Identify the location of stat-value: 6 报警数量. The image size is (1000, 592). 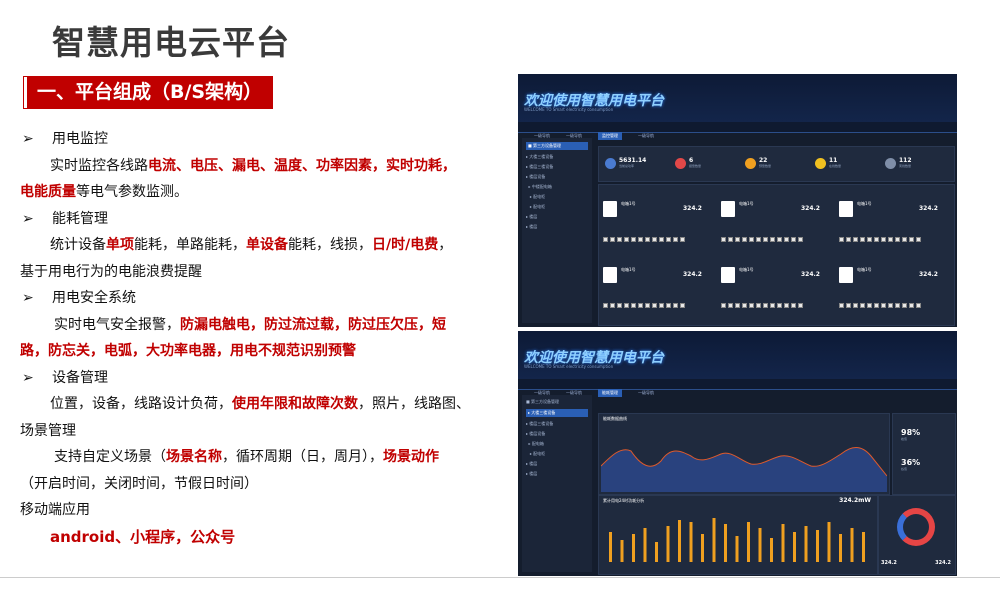
(695, 162).